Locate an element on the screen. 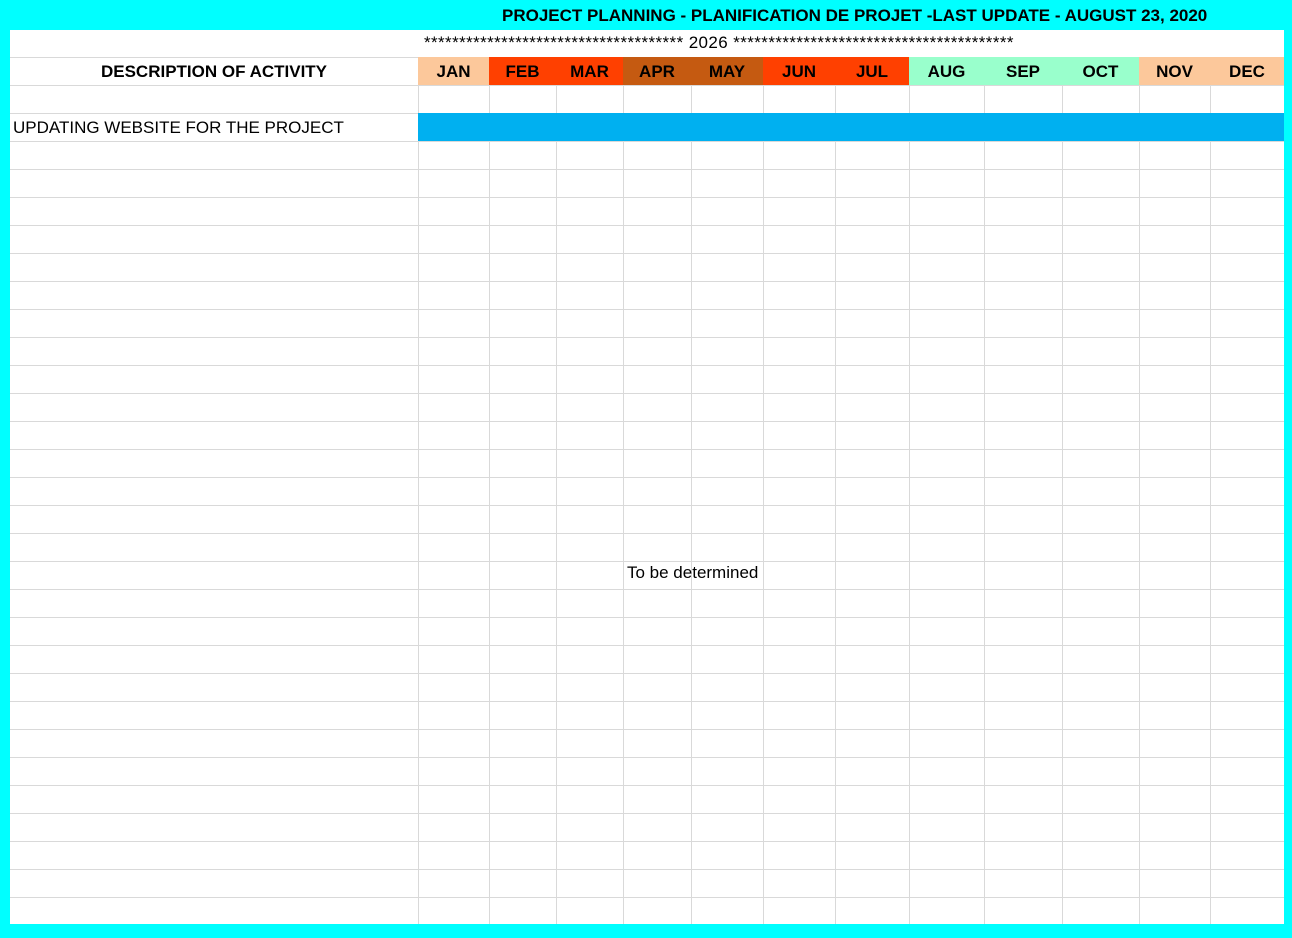 The width and height of the screenshot is (1292, 938). month-header-mar: MAR is located at coordinates (589, 71).